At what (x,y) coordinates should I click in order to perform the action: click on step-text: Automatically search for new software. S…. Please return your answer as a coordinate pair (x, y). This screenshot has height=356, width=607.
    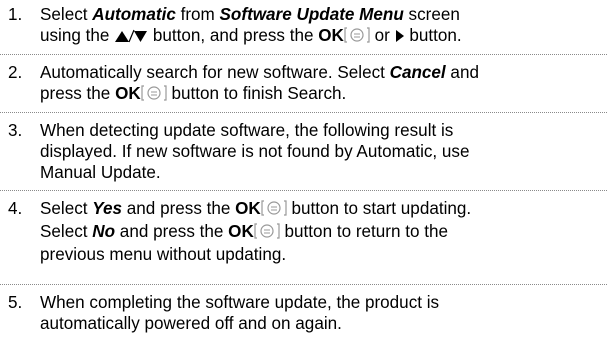
    Looking at the image, I should click on (322, 84).